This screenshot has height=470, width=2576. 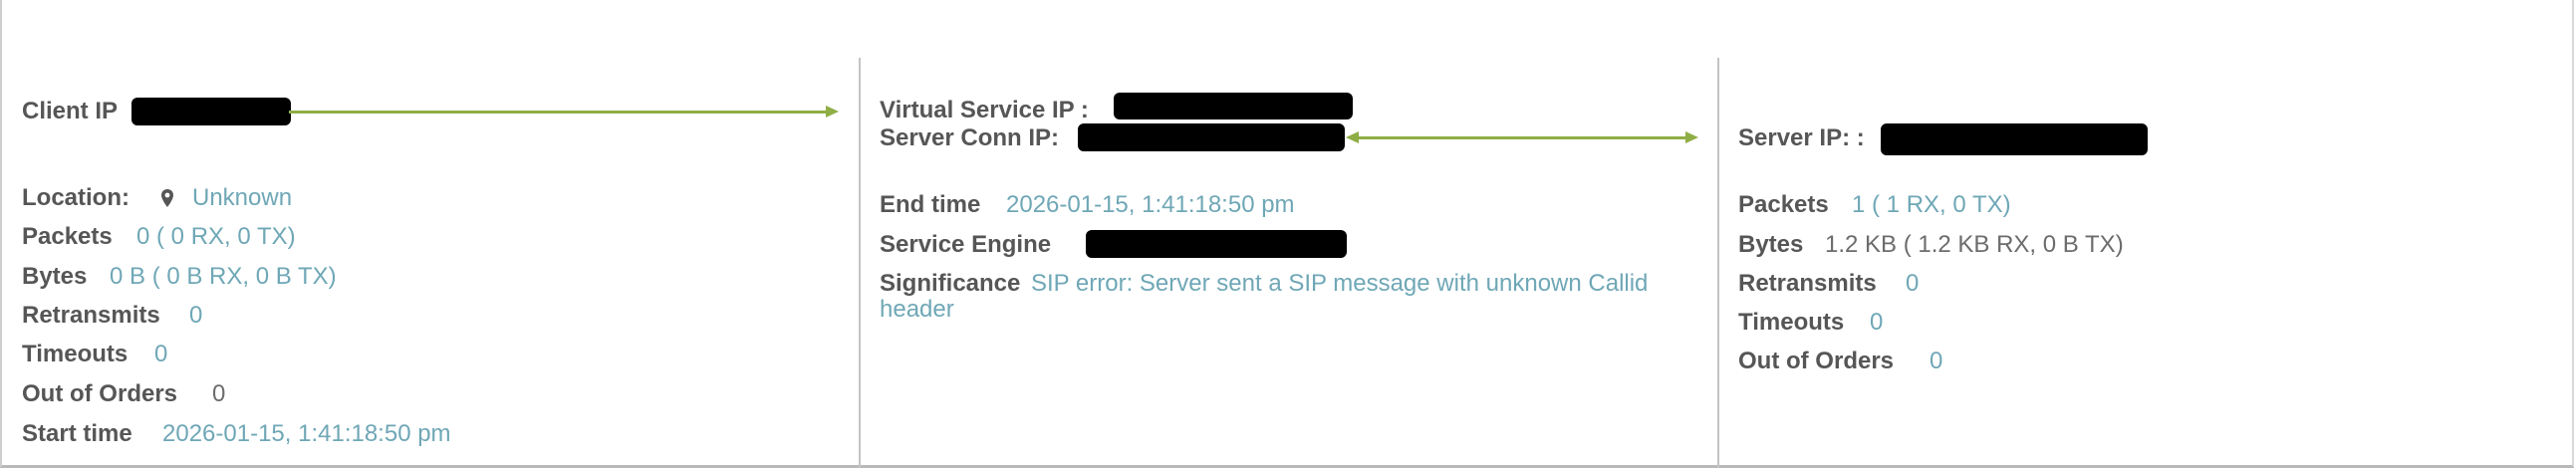 What do you see at coordinates (196, 315) in the screenshot?
I see `client-retransmits-value: 0` at bounding box center [196, 315].